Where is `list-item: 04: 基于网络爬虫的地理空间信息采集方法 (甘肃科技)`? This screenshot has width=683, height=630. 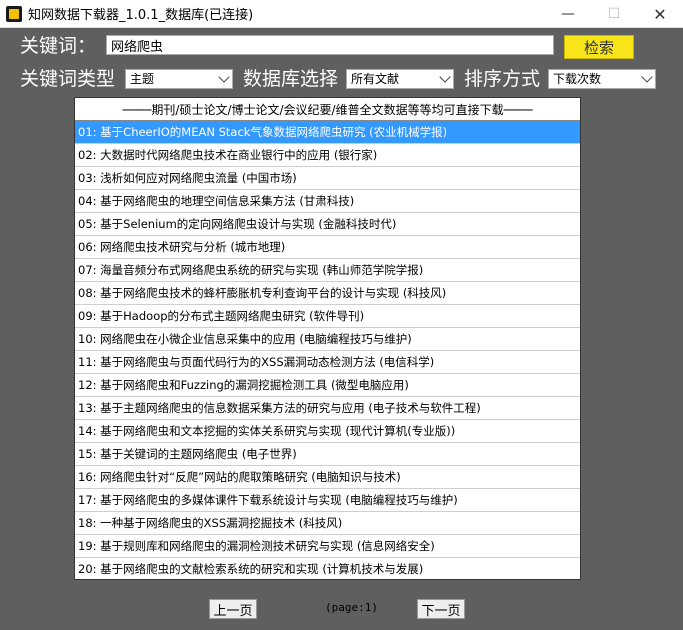
list-item: 04: 基于网络爬虫的地理空间信息采集方法 (甘肃科技) is located at coordinates (327, 201).